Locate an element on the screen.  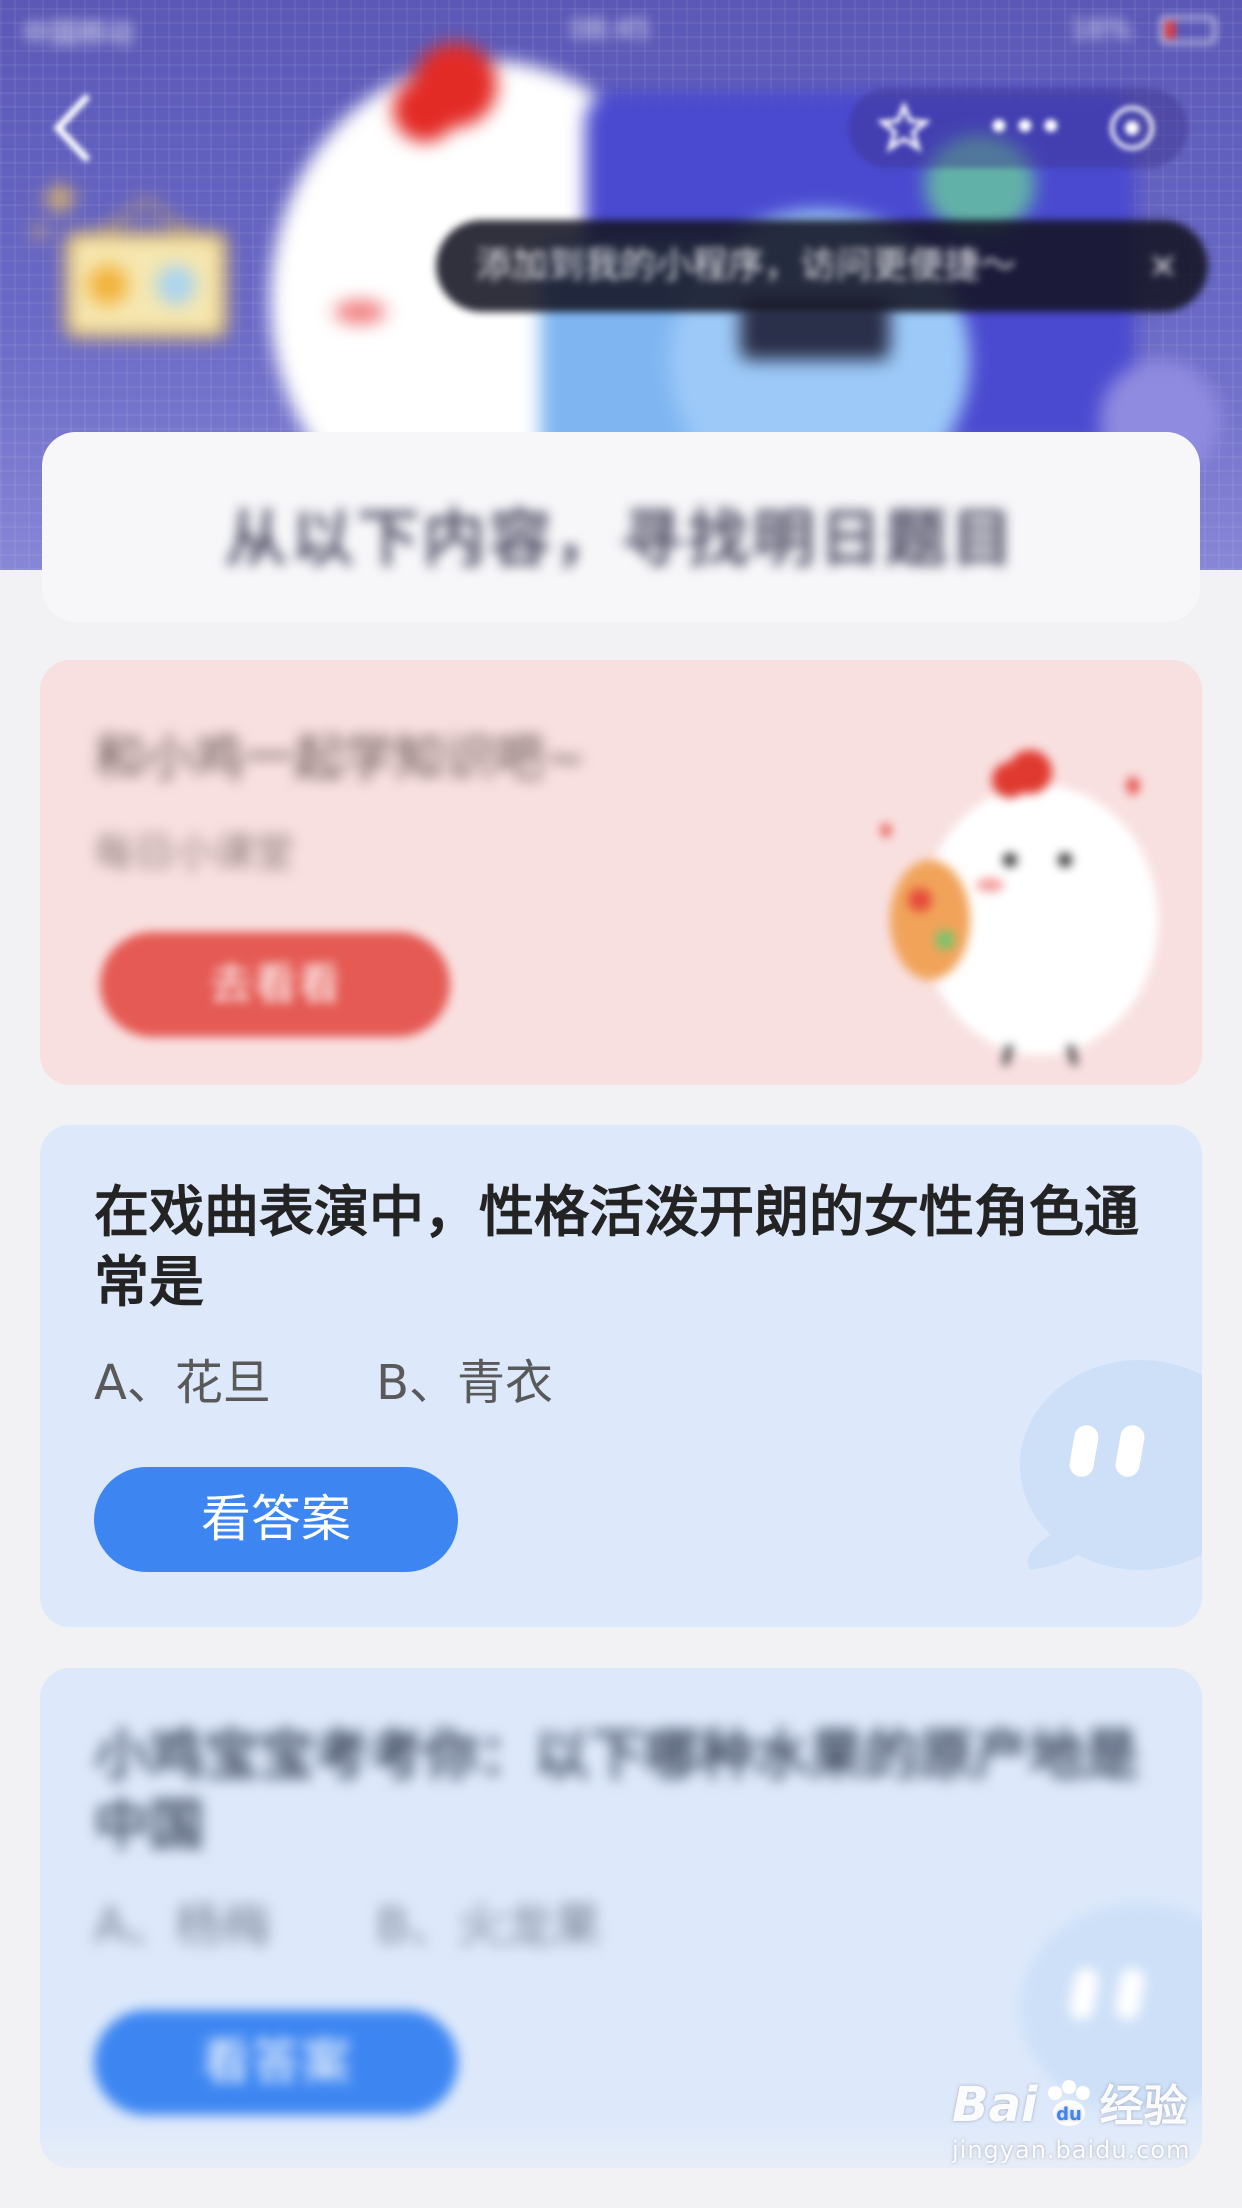
target-close-icon is located at coordinates (1132, 128).